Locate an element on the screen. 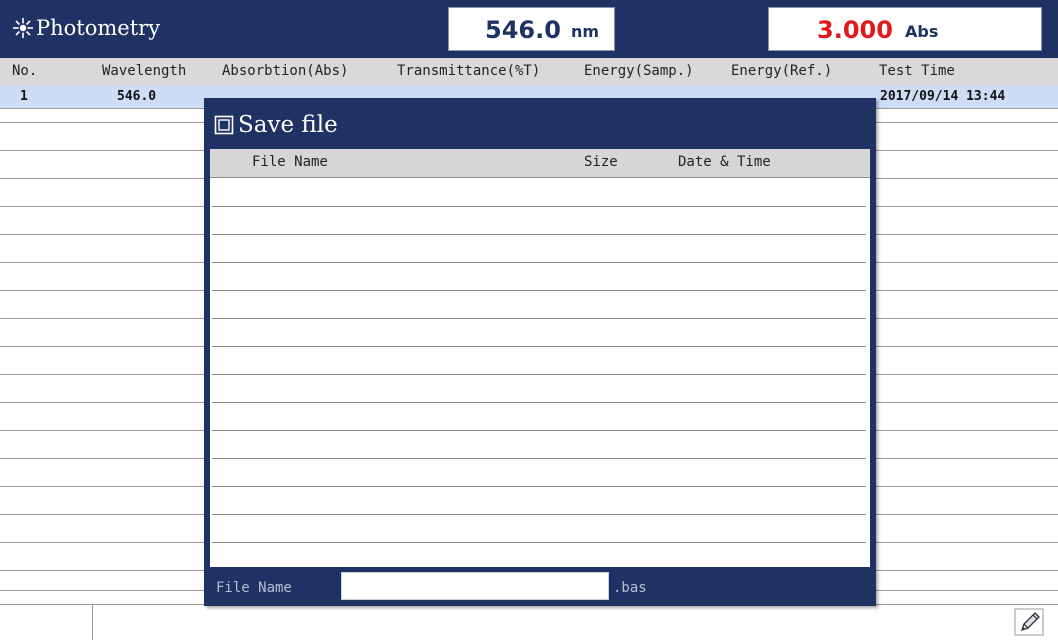 Image resolution: width=1058 pixels, height=641 pixels. col-energy-ref: Energy(Ref.) is located at coordinates (782, 71).